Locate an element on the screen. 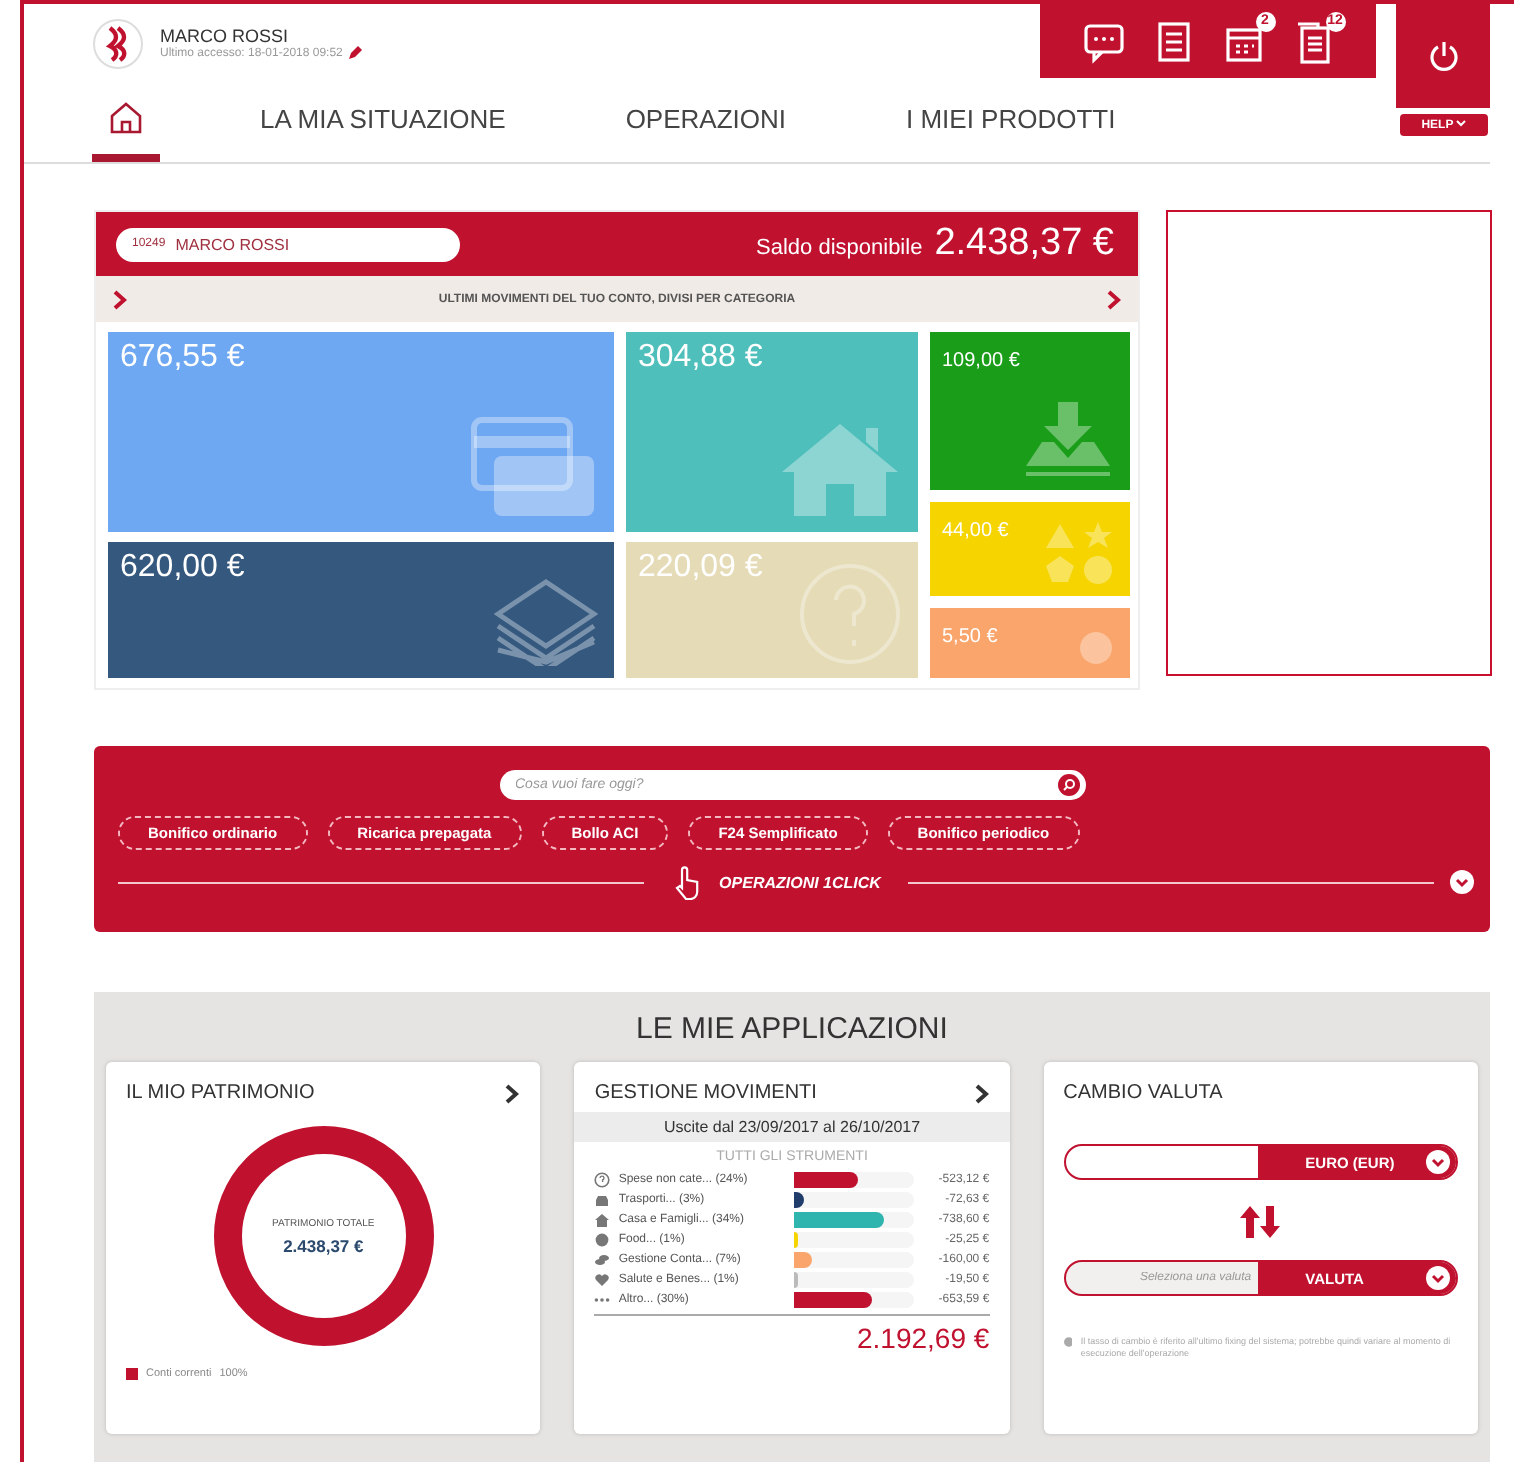  heart-icon is located at coordinates (602, 1280).